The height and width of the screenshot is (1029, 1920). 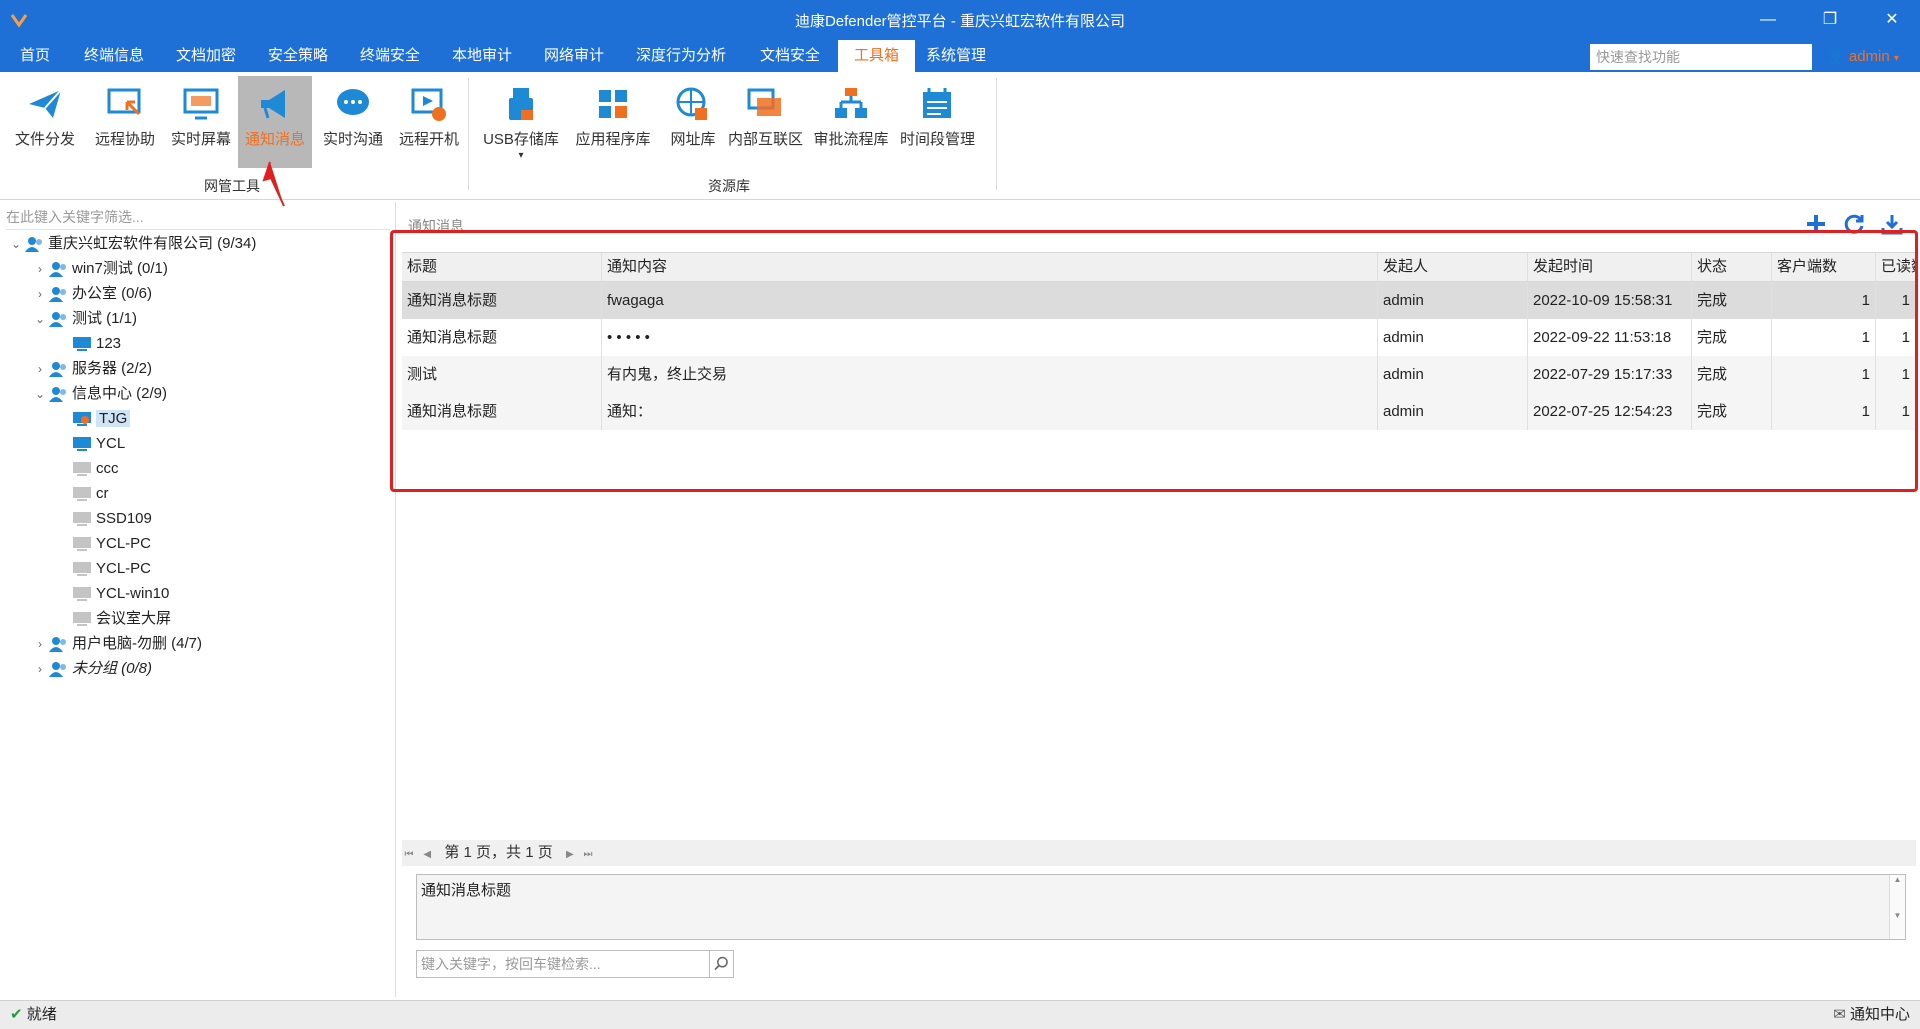 I want to click on export-icon, so click(x=1892, y=224).